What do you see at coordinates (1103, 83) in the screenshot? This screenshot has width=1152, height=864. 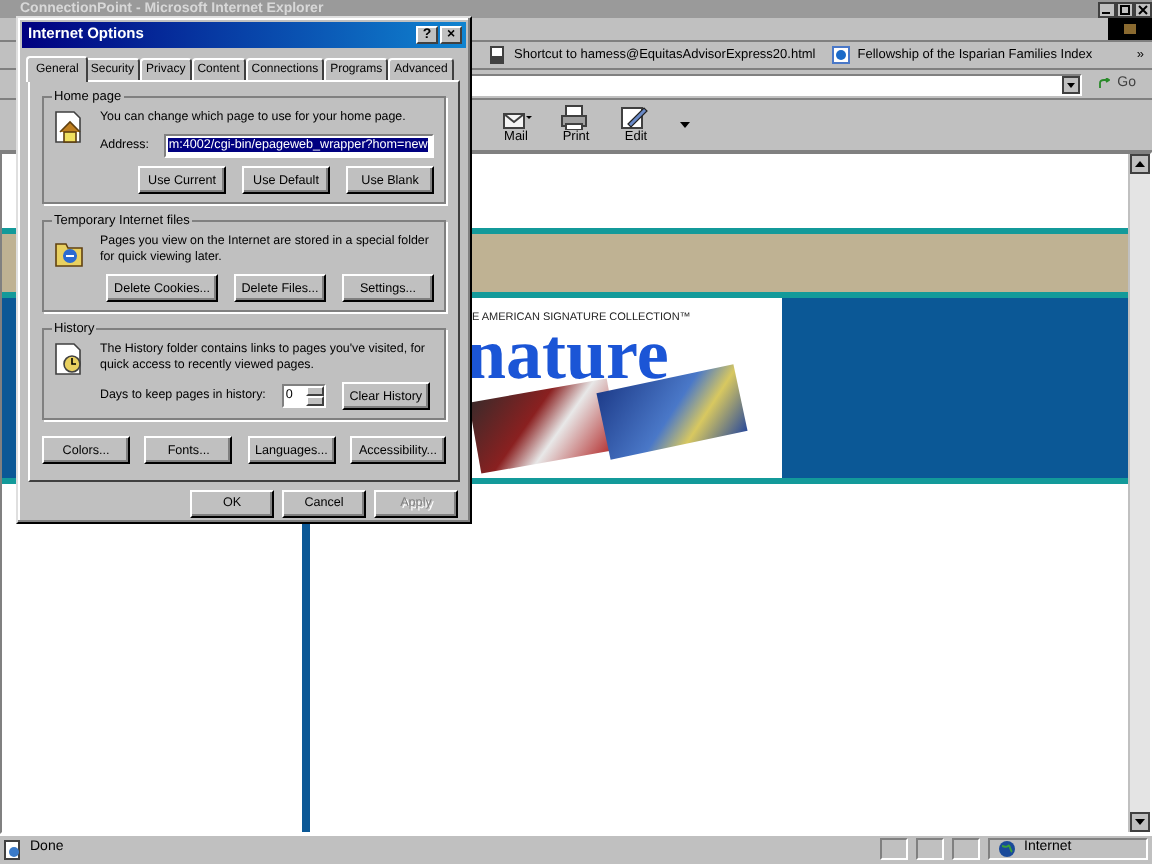 I see `go-arrow-icon` at bounding box center [1103, 83].